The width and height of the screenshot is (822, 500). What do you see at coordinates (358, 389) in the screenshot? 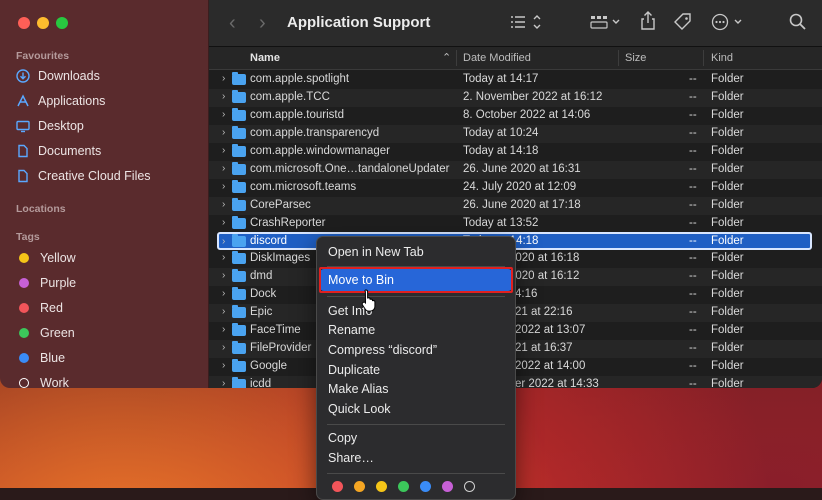
I see `menu-item-make-alias: Make Alias` at bounding box center [358, 389].